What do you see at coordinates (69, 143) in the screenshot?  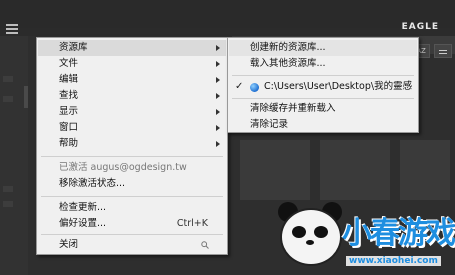 I see `menu-item-label: 帮助` at bounding box center [69, 143].